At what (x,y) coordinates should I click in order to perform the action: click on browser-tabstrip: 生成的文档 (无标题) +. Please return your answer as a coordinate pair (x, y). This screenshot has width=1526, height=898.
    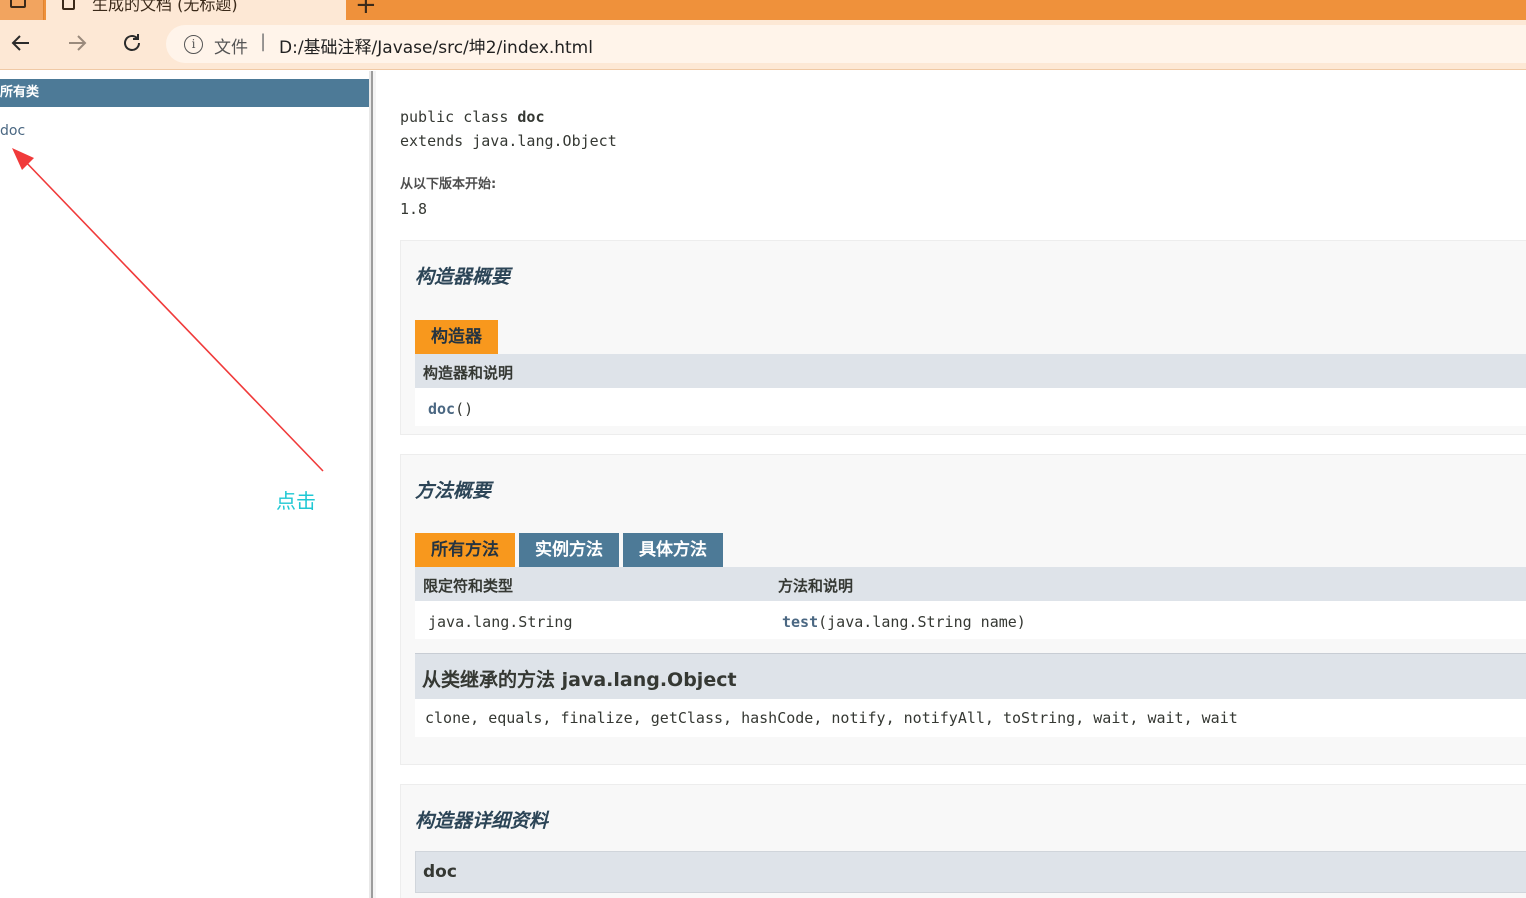
    Looking at the image, I should click on (763, 10).